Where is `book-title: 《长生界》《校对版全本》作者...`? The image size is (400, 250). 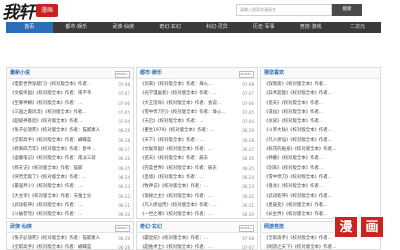
book-title: 《长生界》《校对版全本》作者... is located at coordinates (296, 215).